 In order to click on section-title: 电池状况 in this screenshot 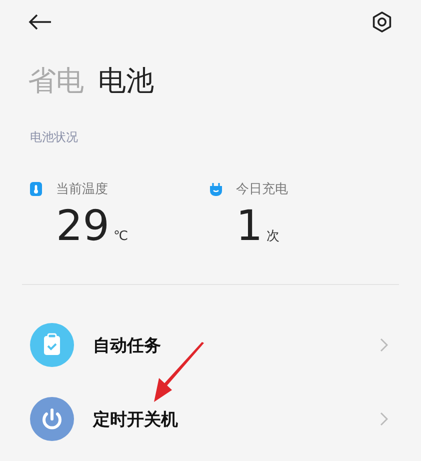, I will do `click(54, 137)`.